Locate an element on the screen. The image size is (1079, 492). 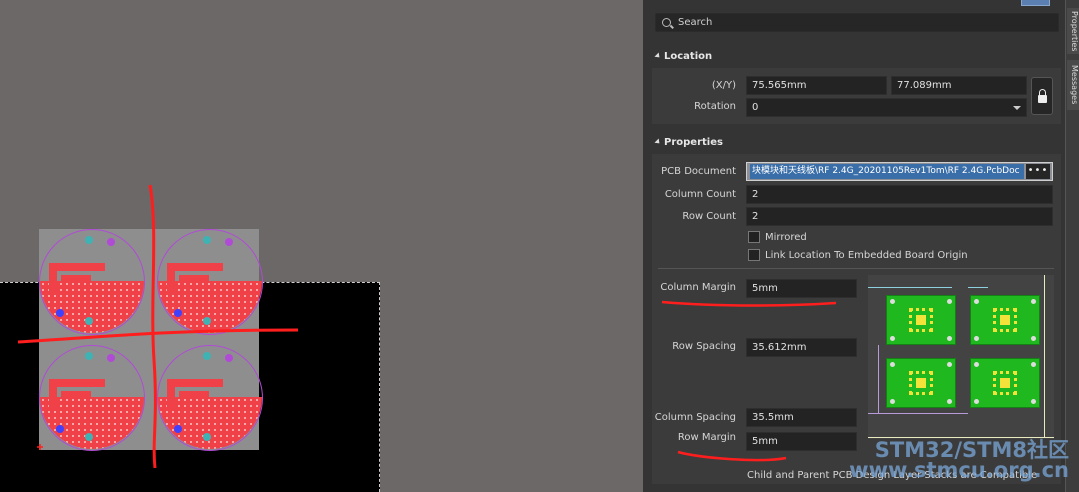
row-spacing-field: 35.612mm is located at coordinates (801, 347).